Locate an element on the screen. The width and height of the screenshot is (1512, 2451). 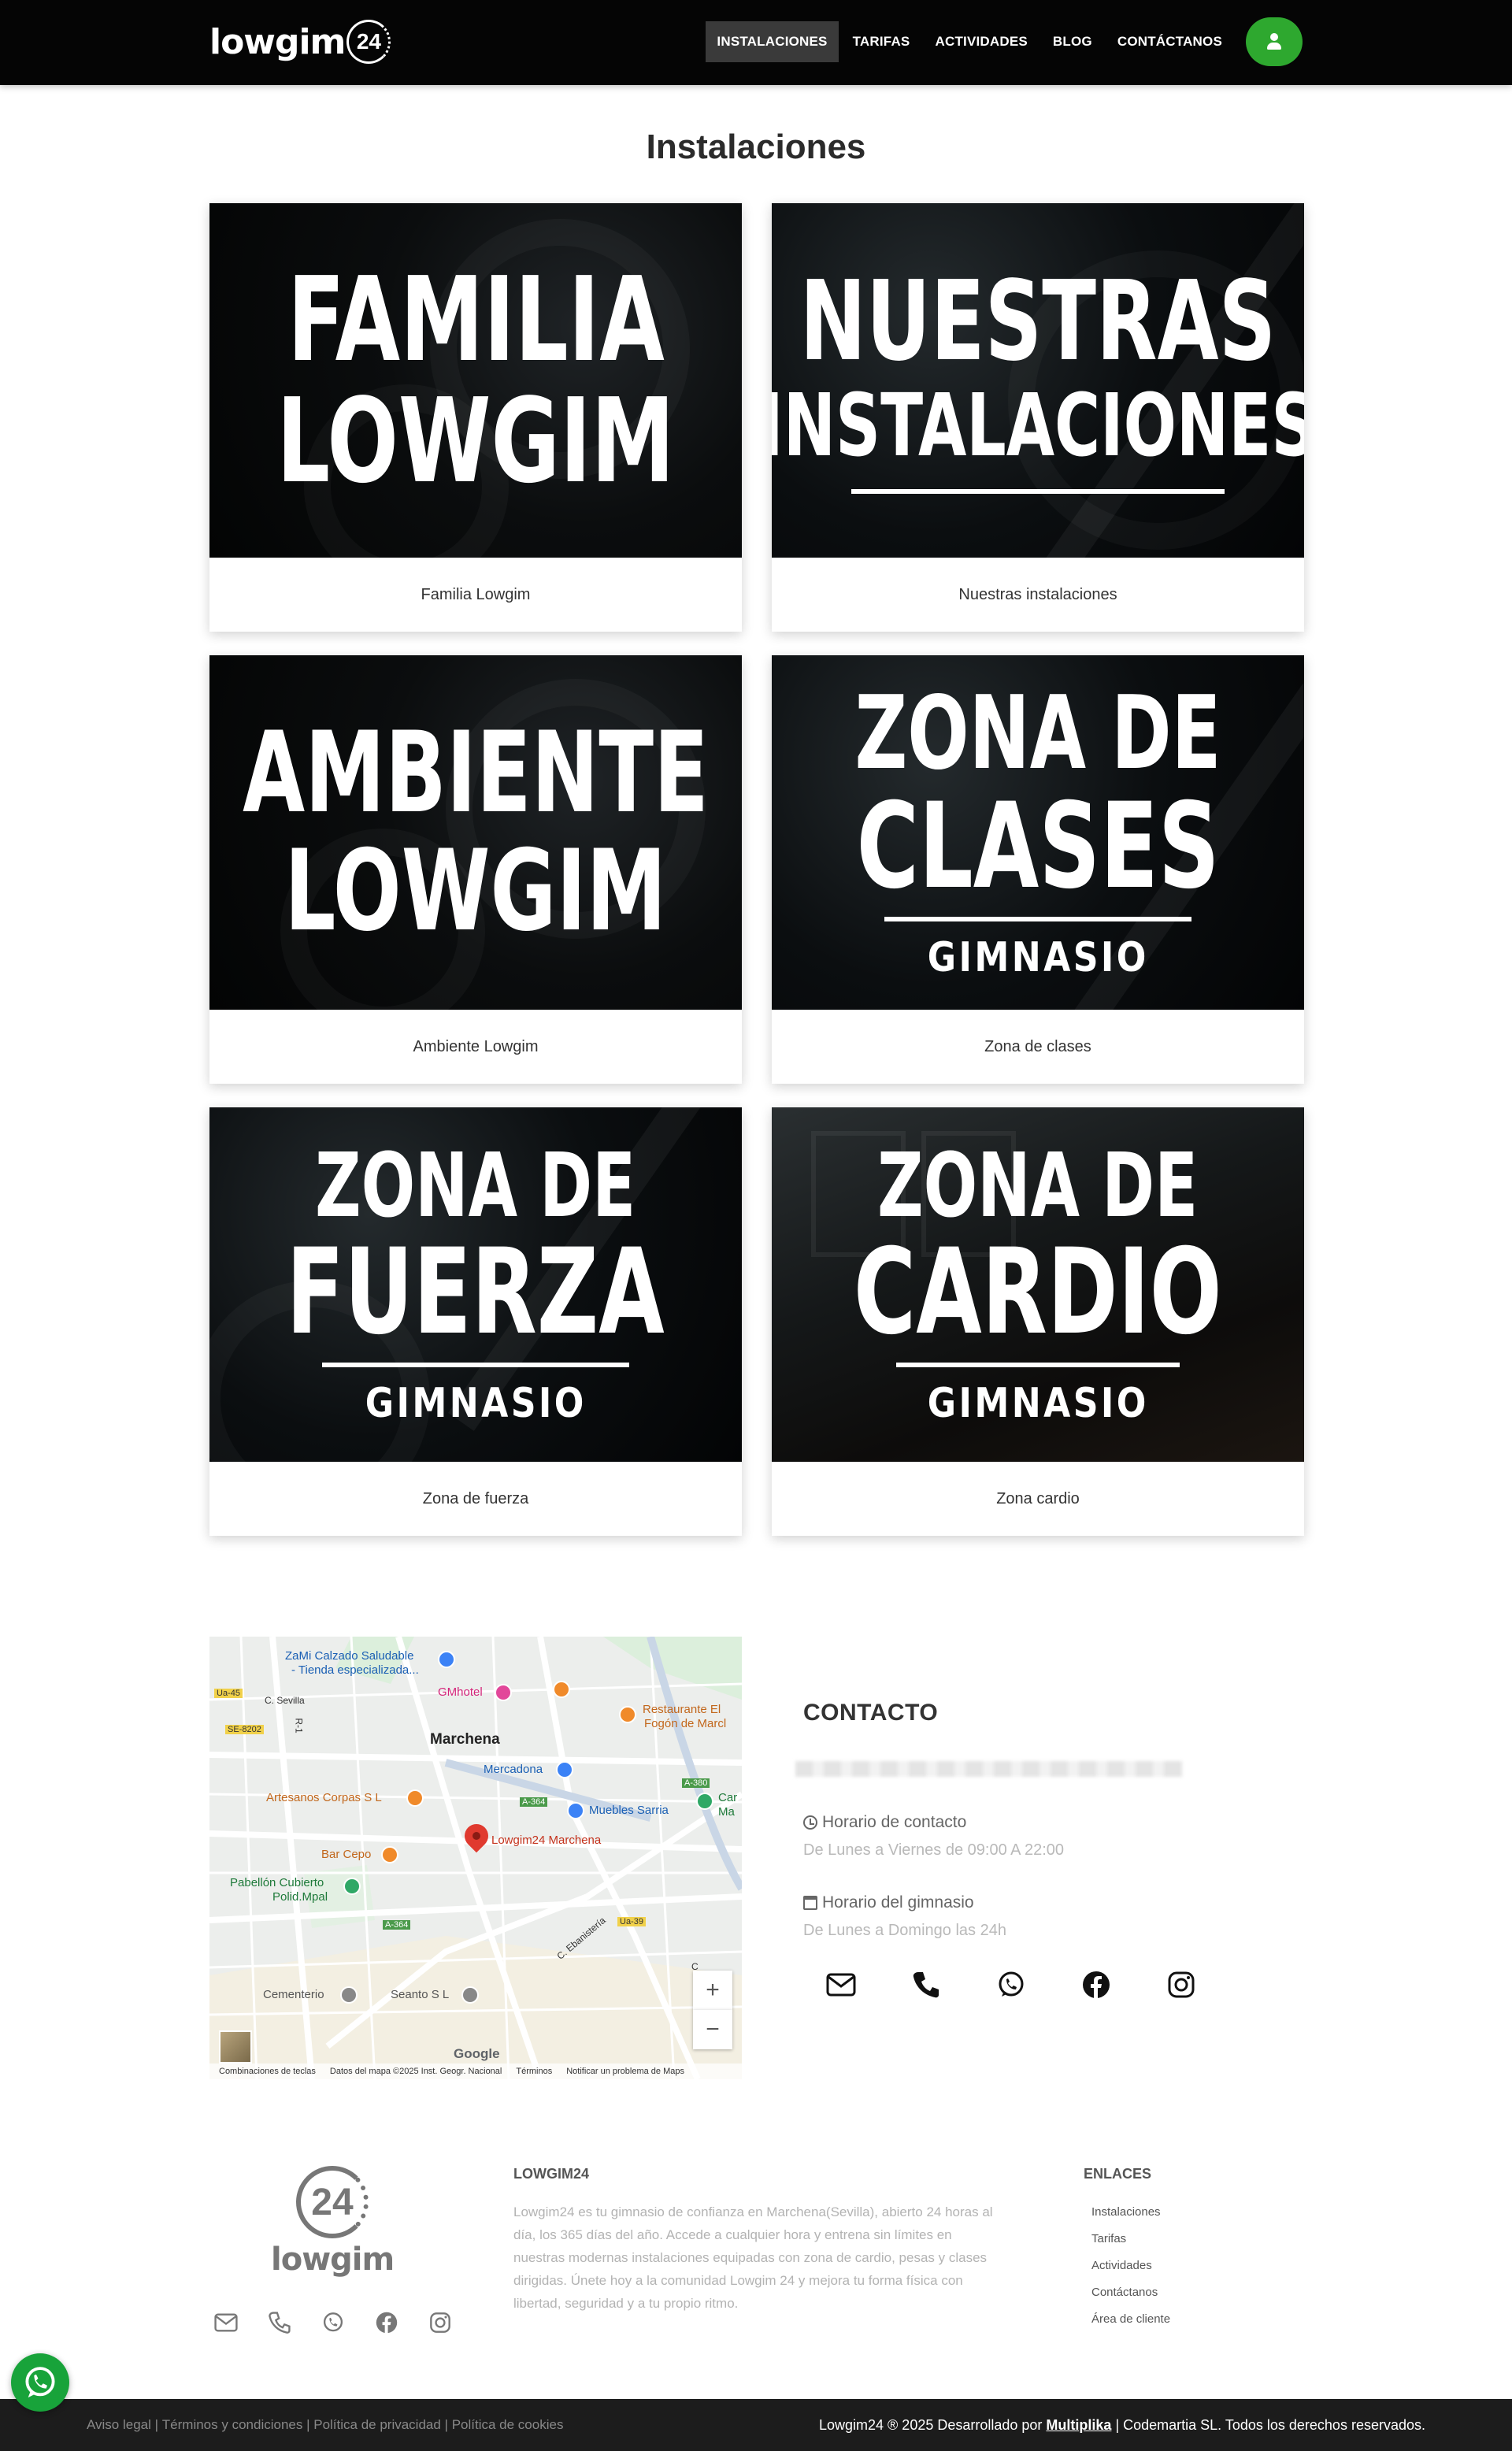
sports-icon is located at coordinates (352, 1886).